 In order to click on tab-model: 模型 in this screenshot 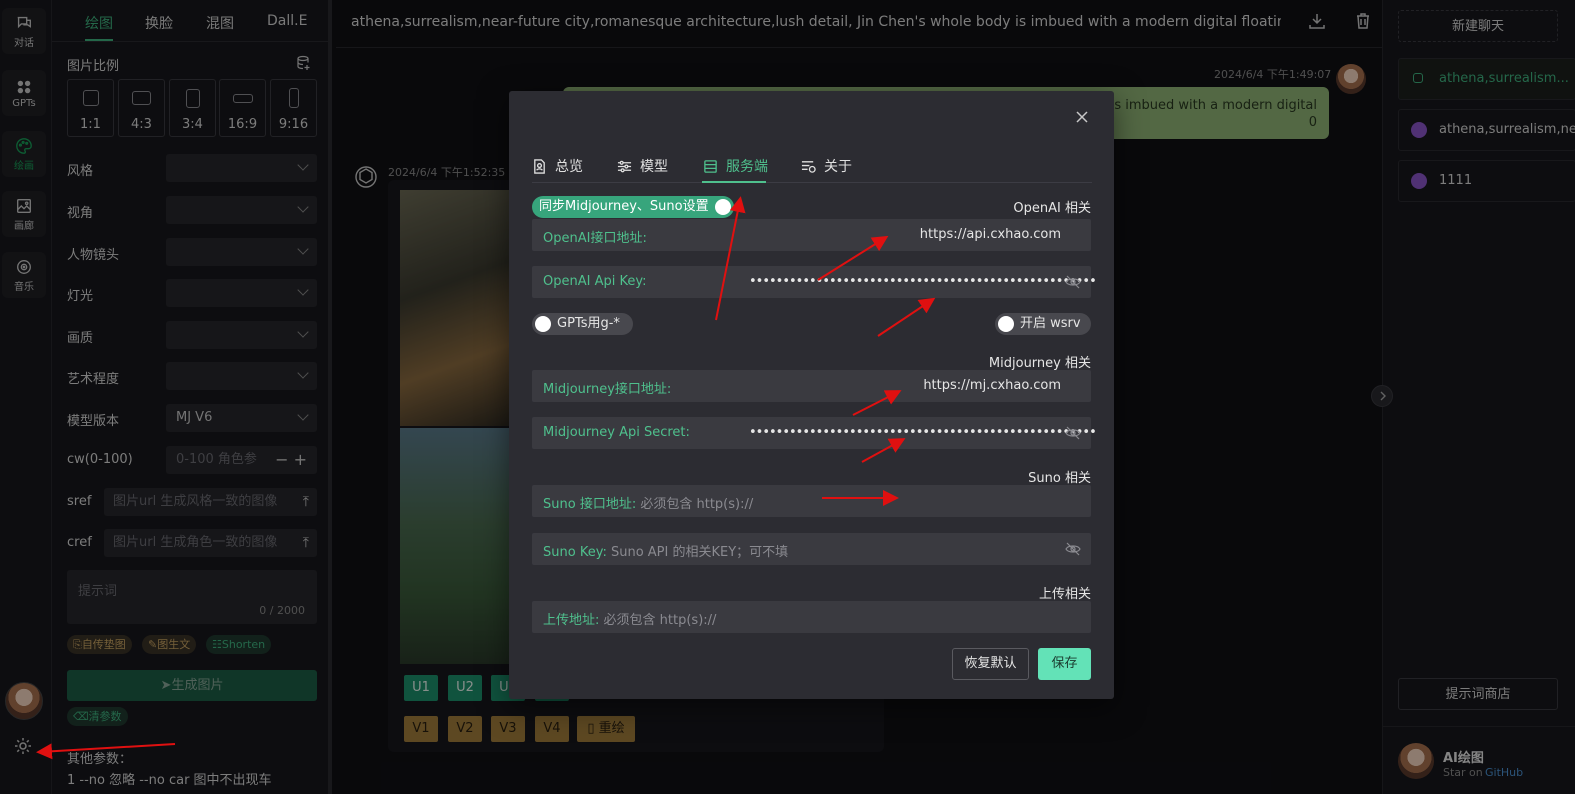, I will do `click(642, 166)`.